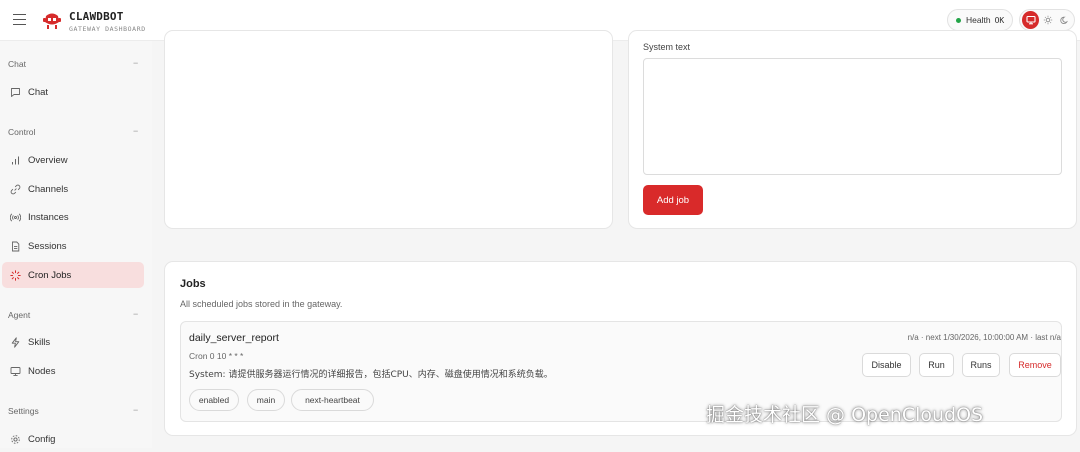 The image size is (1080, 452). What do you see at coordinates (73, 189) in the screenshot?
I see `sidebar-item-channels: Channels` at bounding box center [73, 189].